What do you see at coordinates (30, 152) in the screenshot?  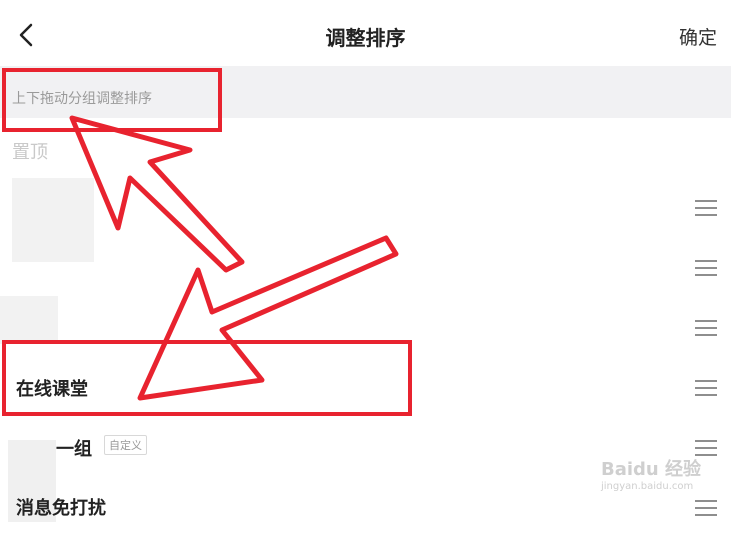 I see `section-label-pinned: 置顶` at bounding box center [30, 152].